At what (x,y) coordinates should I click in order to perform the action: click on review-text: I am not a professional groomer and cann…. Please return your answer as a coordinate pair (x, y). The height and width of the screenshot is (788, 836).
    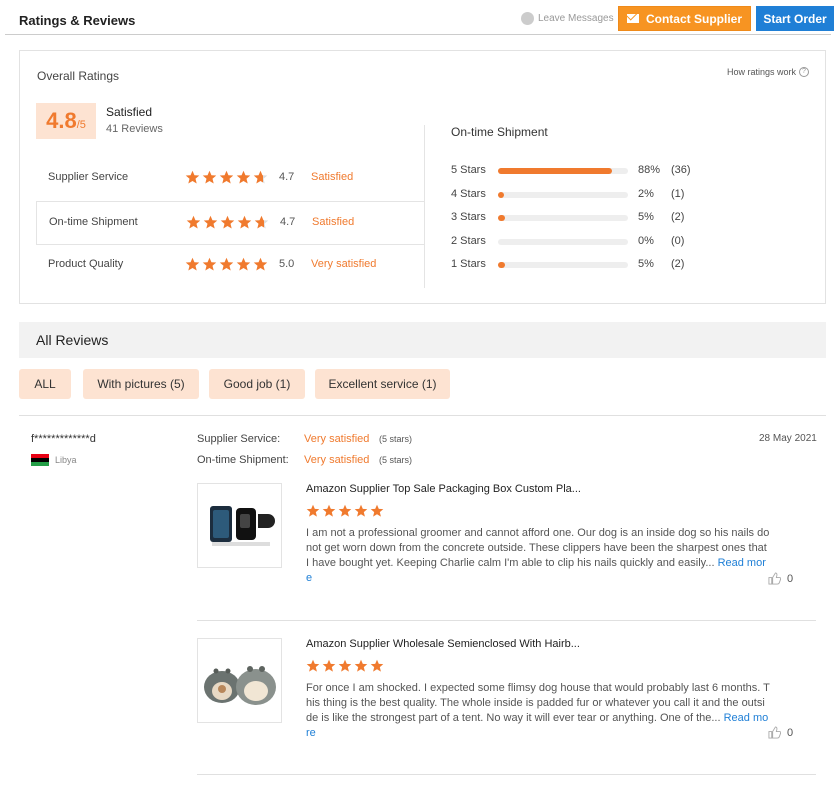
    Looking at the image, I should click on (538, 556).